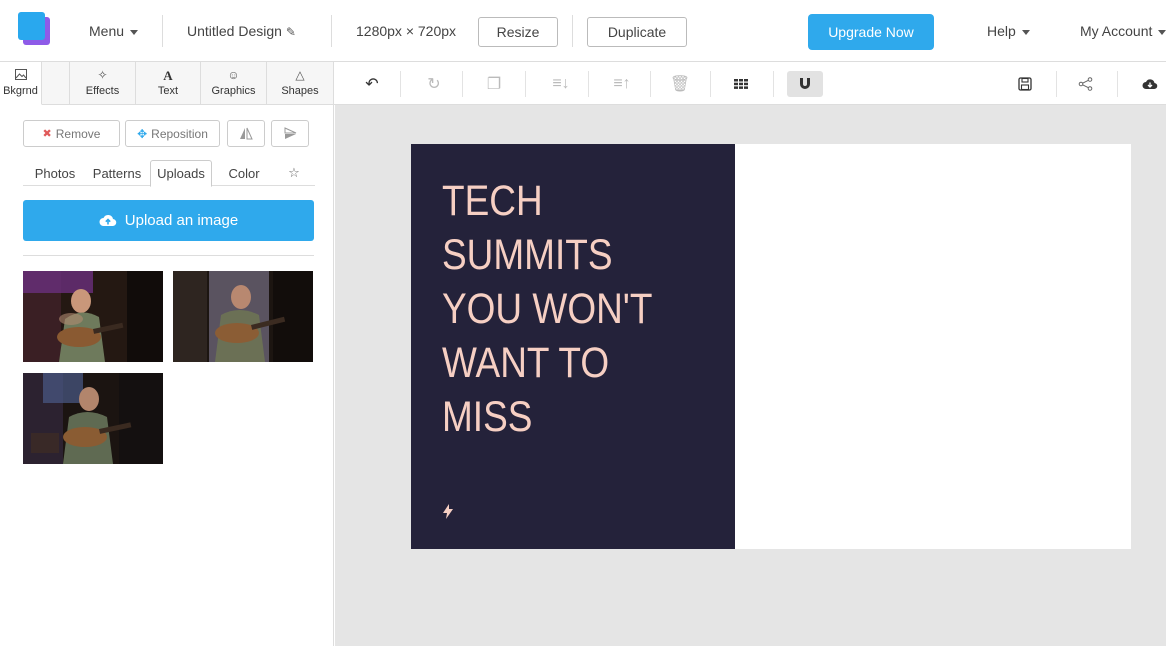 The height and width of the screenshot is (646, 1166). Describe the element at coordinates (103, 83) in the screenshot. I see `tab-effects: ✧ Effects` at that location.